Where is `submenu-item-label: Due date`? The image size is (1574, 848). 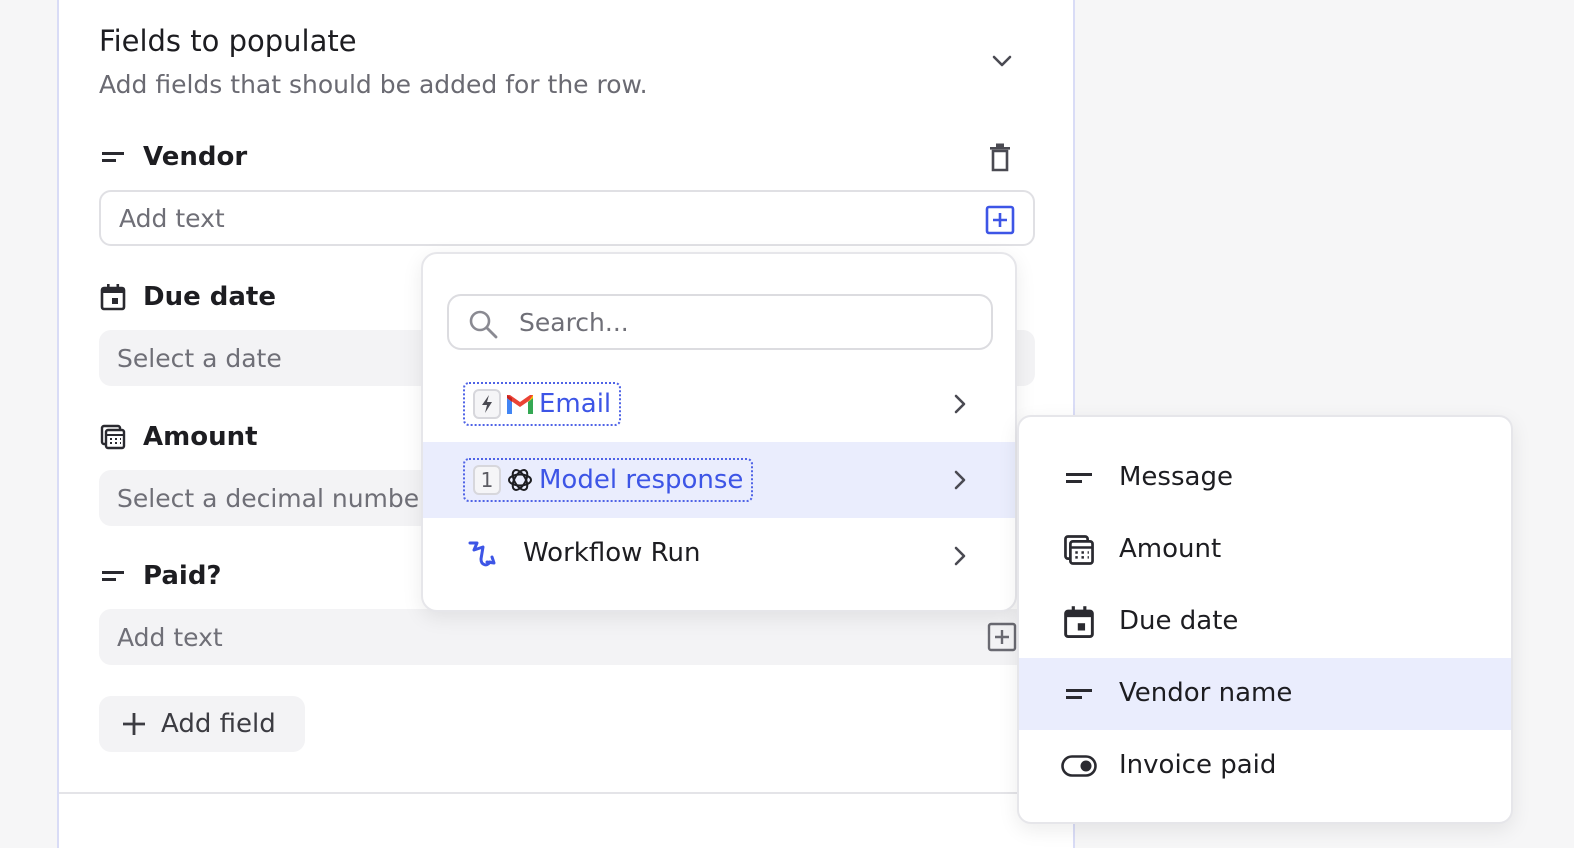
submenu-item-label: Due date is located at coordinates (1179, 621).